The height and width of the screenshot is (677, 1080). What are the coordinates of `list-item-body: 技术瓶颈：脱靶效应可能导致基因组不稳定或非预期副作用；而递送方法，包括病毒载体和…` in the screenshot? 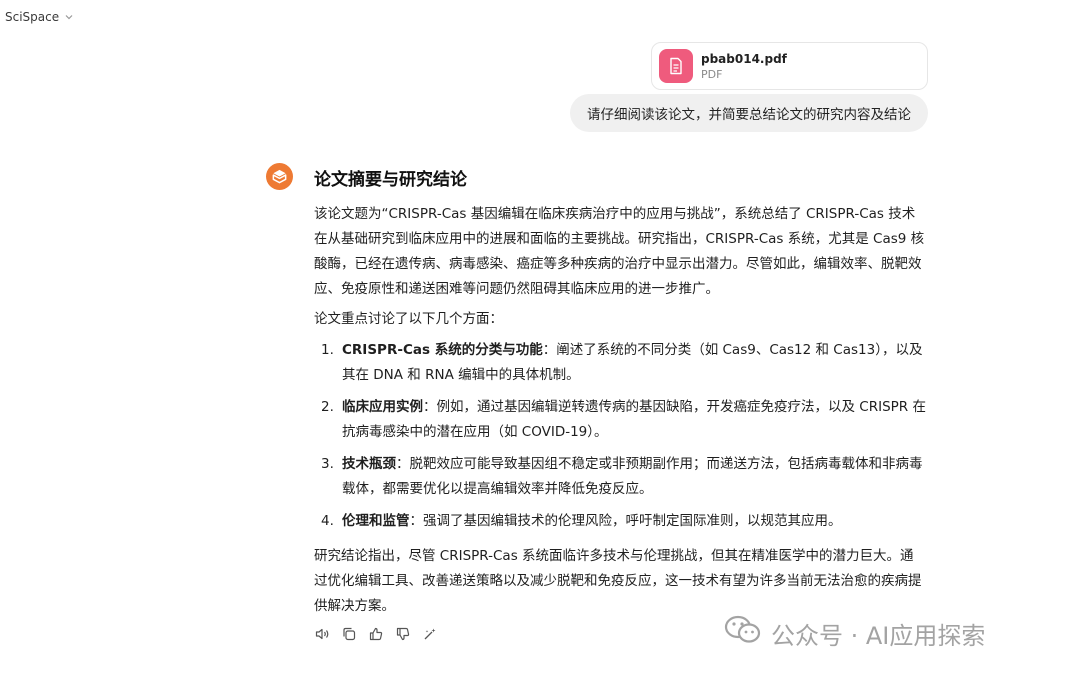 It's located at (634, 477).